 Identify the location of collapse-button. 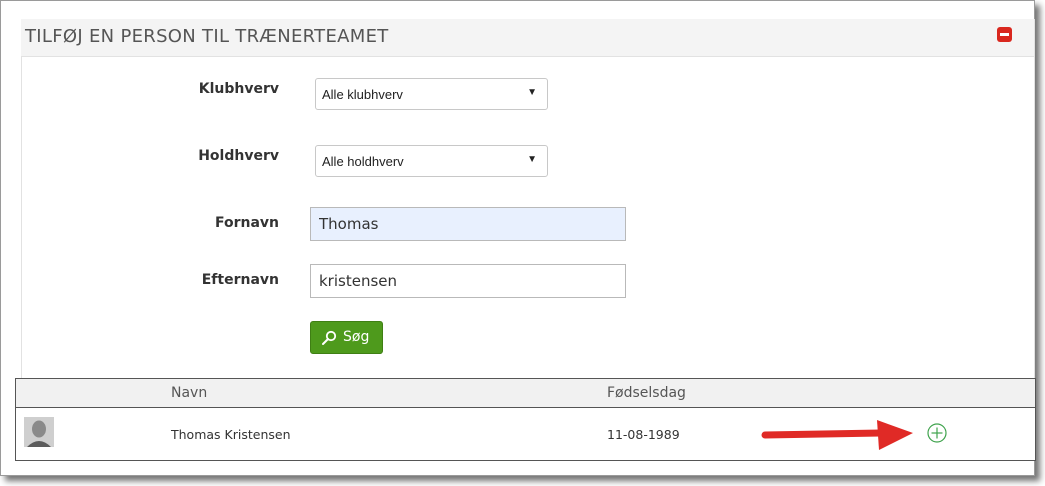
(1004, 34).